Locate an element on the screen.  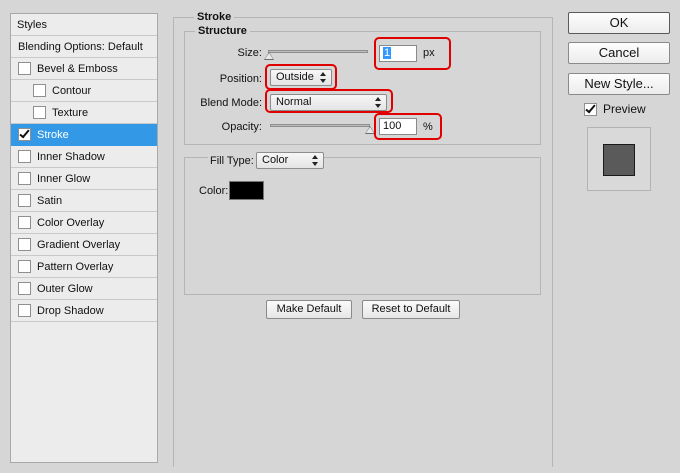
color-label: Color: is located at coordinates (214, 191).